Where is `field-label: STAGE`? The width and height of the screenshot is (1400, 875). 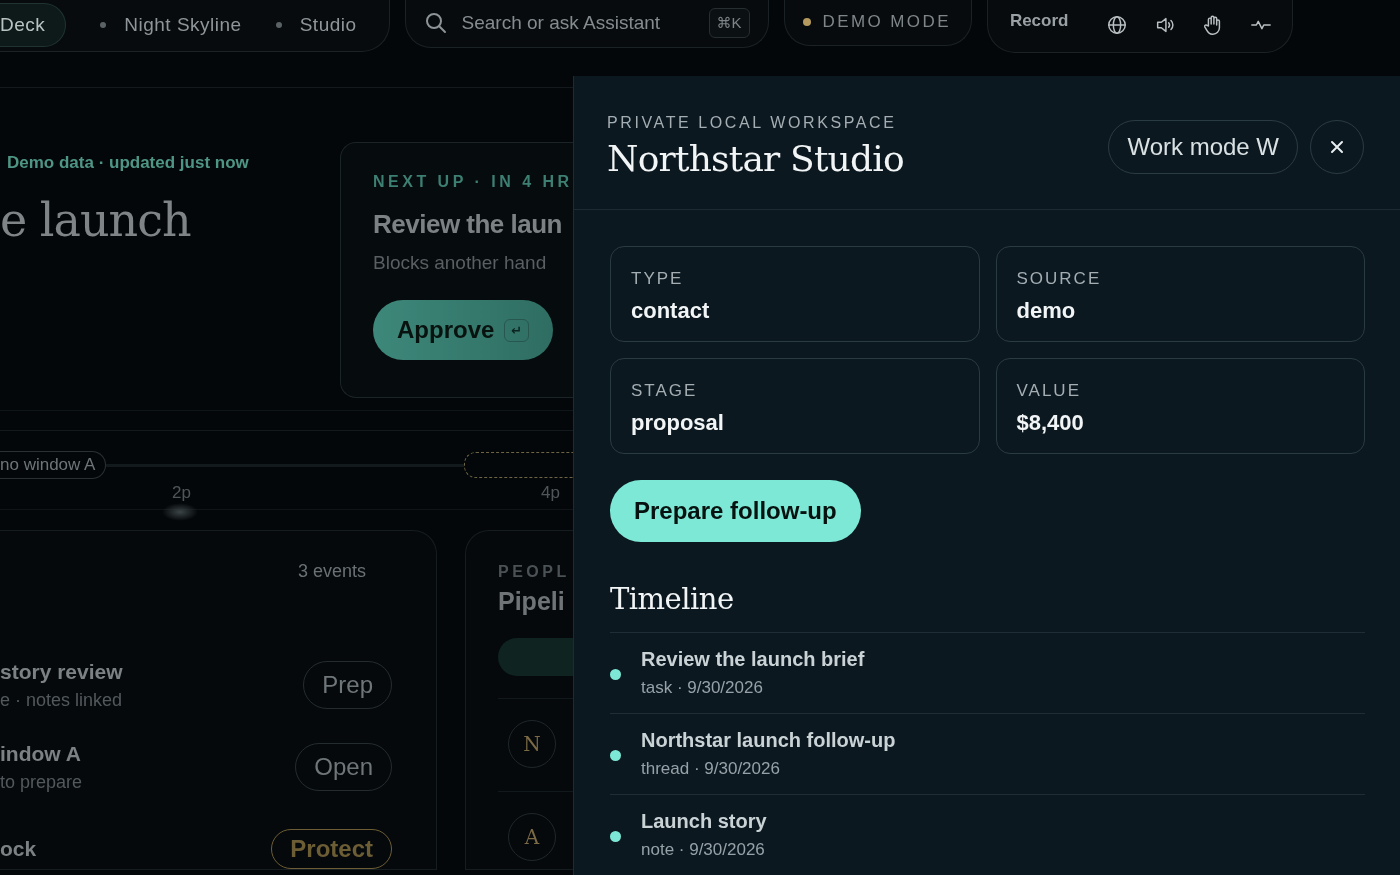
field-label: STAGE is located at coordinates (665, 391).